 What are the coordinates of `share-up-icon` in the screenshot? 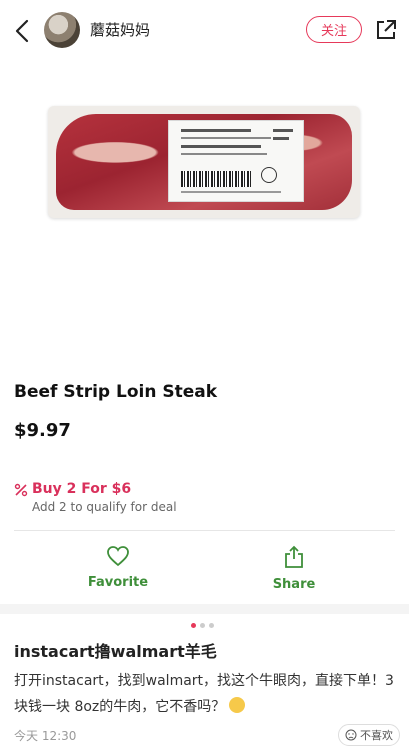 It's located at (294, 556).